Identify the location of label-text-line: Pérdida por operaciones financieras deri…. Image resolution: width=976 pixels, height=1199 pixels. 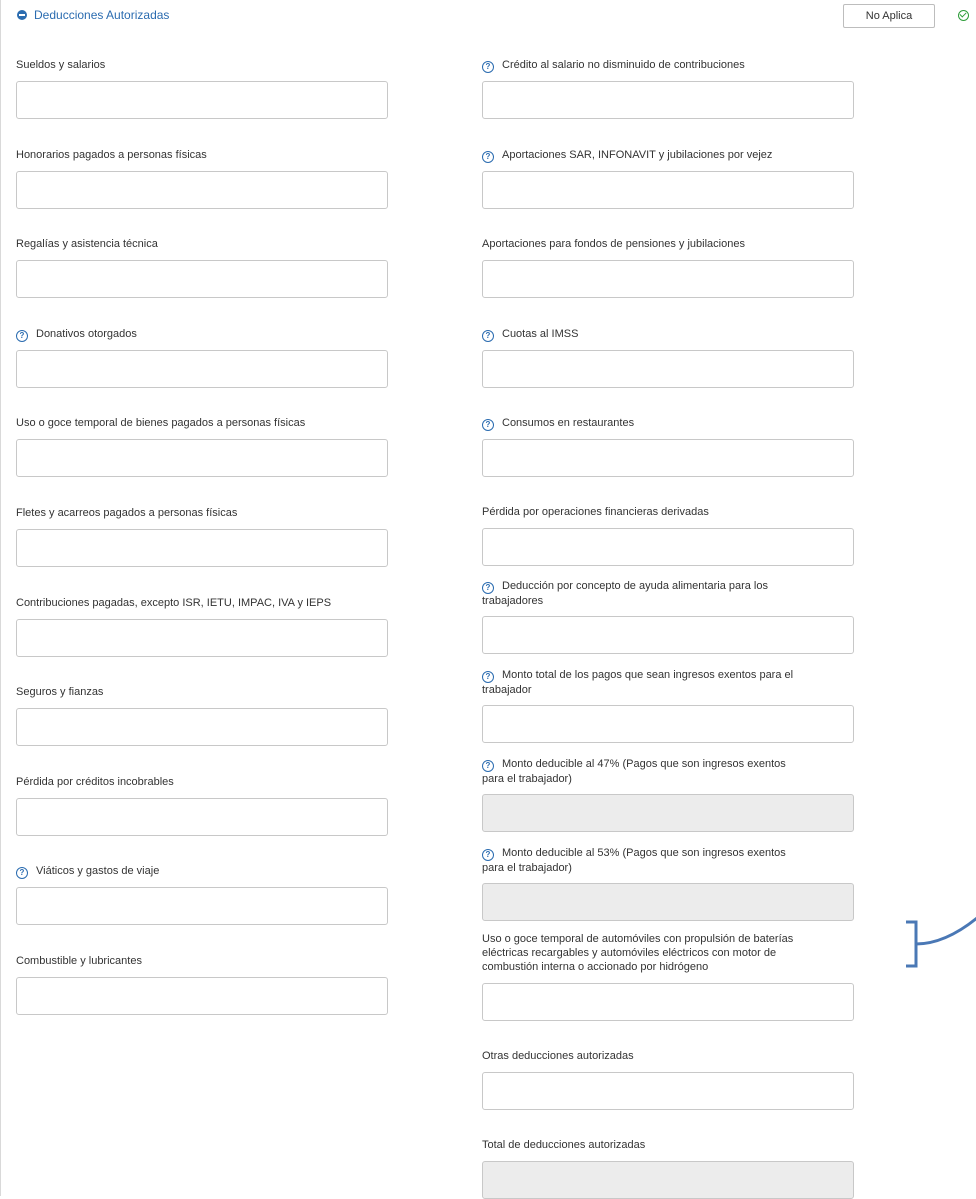
(595, 512).